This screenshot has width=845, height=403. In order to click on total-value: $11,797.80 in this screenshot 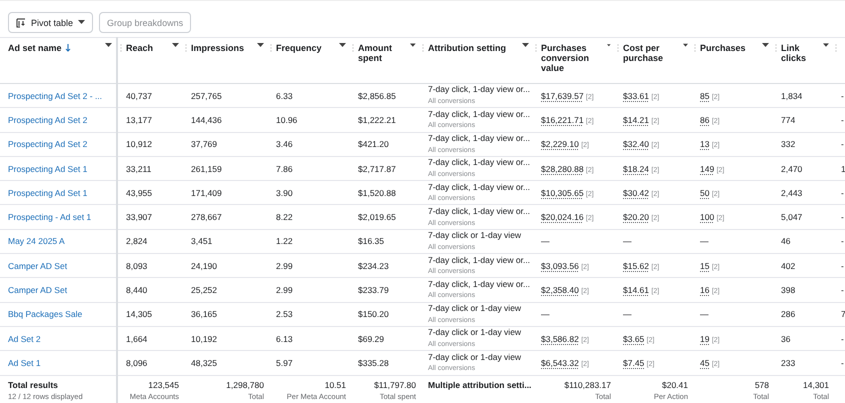, I will do `click(395, 385)`.